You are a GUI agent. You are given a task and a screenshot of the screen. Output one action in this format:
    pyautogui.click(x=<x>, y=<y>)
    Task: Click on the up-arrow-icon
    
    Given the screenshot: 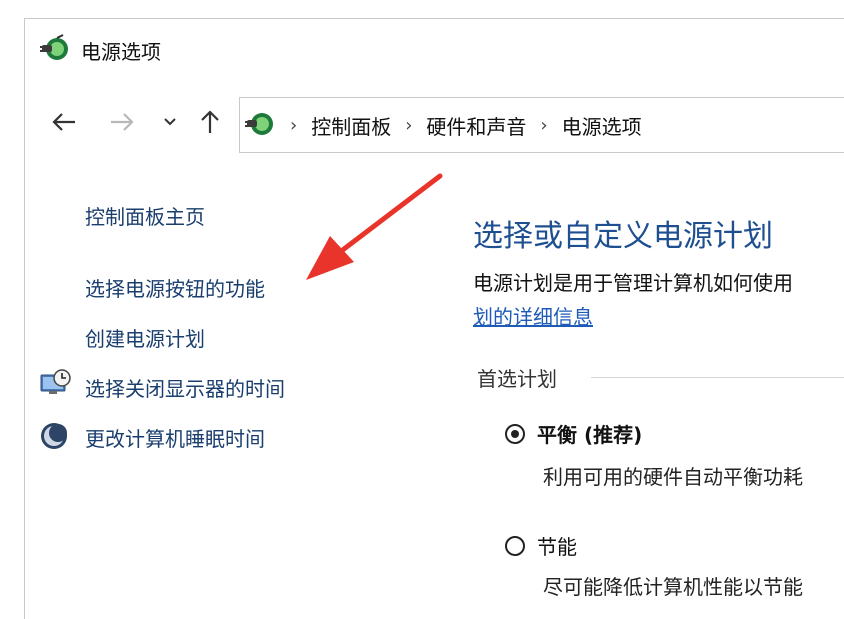 What is the action you would take?
    pyautogui.click(x=210, y=121)
    